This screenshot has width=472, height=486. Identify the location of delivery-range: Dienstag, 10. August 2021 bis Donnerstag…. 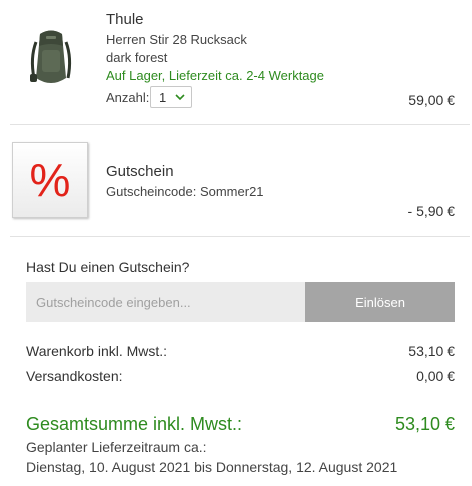
(212, 467).